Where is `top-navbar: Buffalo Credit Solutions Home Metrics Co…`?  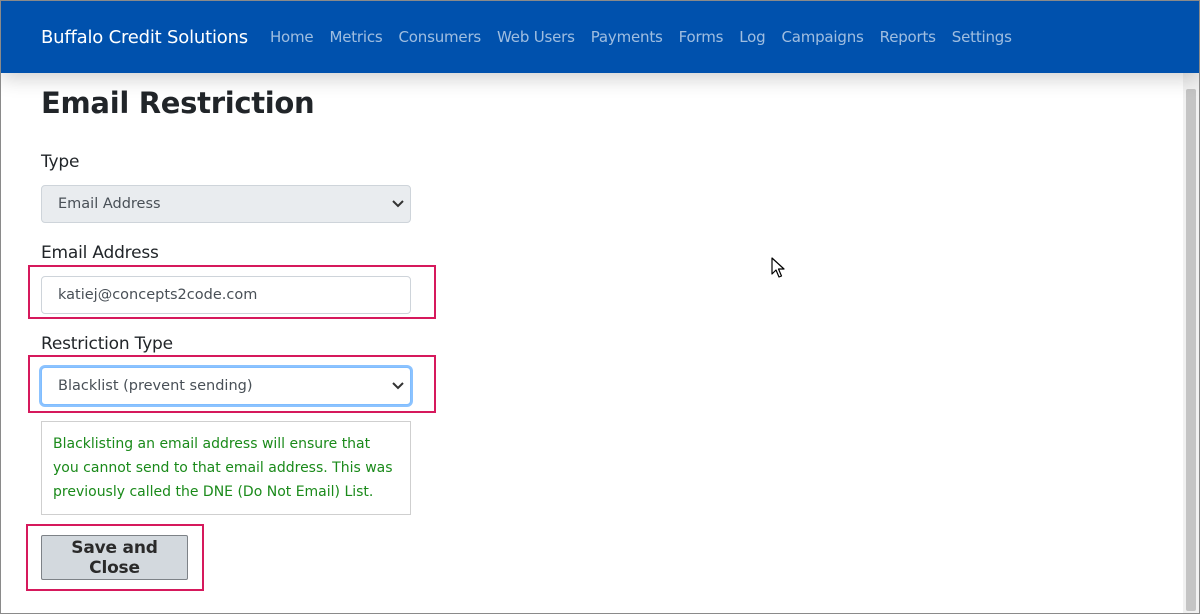 top-navbar: Buffalo Credit Solutions Home Metrics Co… is located at coordinates (600, 37).